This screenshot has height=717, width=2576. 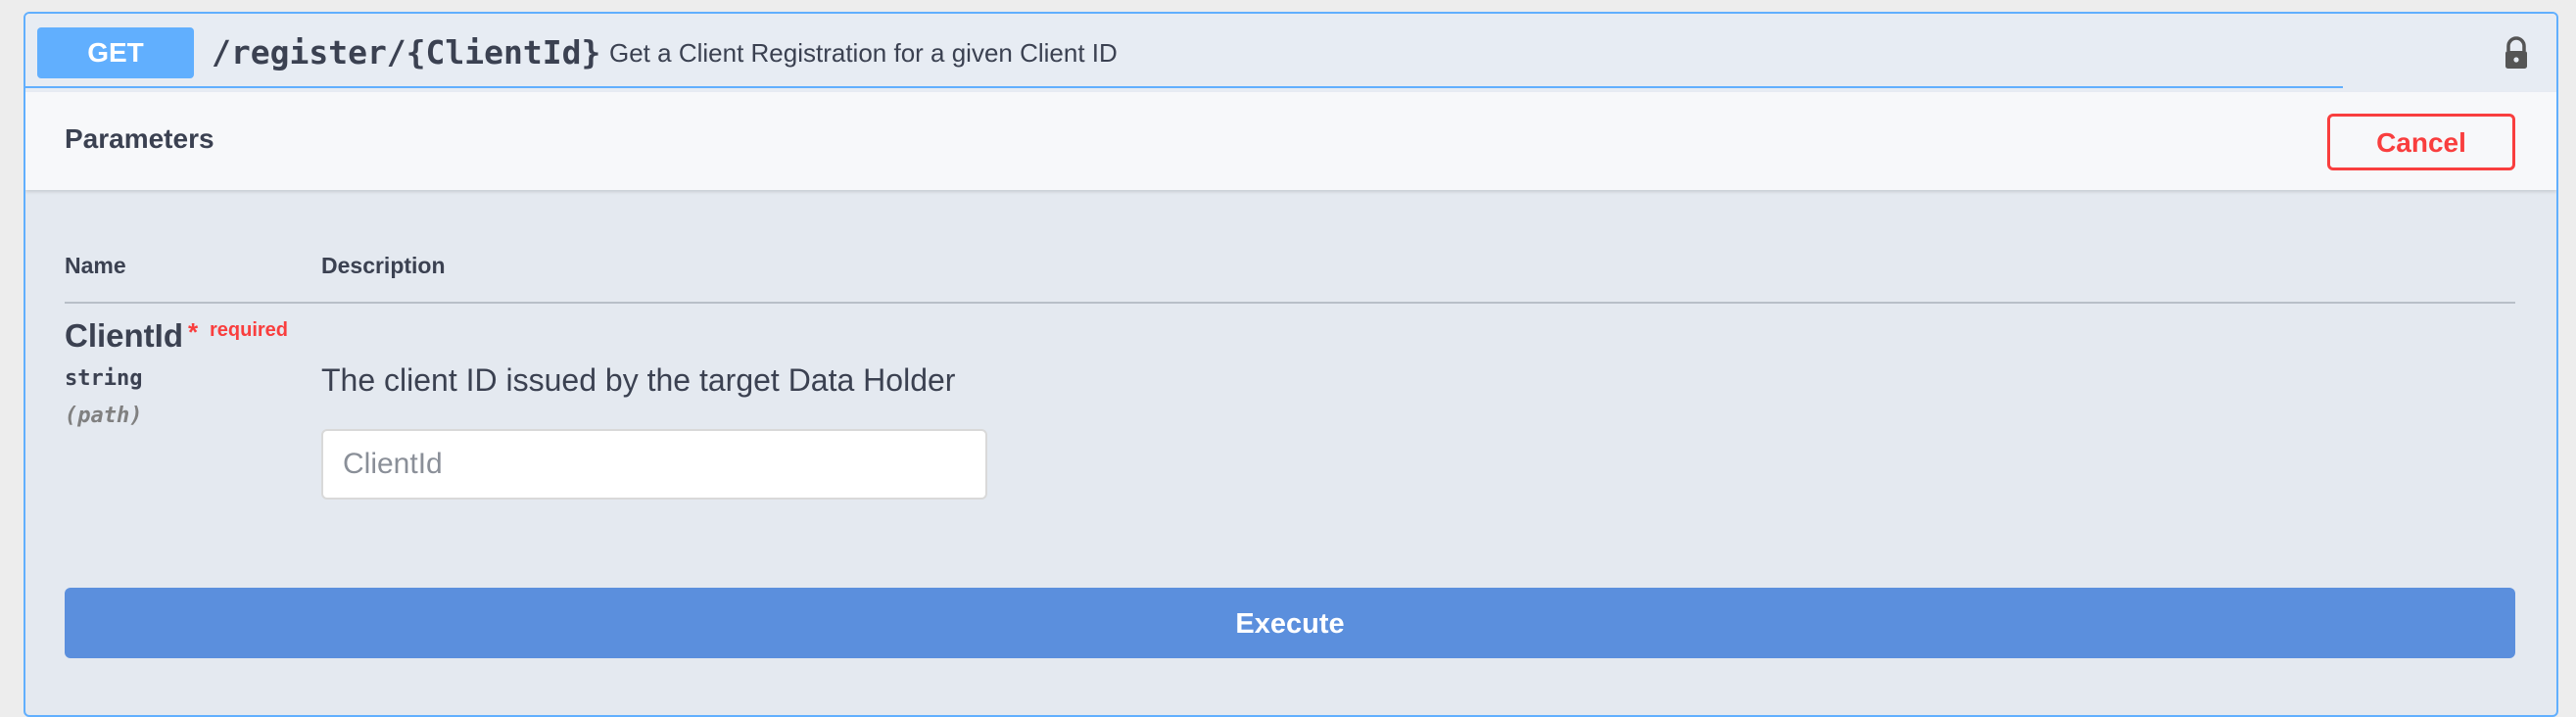 I want to click on required-label: required, so click(x=250, y=330).